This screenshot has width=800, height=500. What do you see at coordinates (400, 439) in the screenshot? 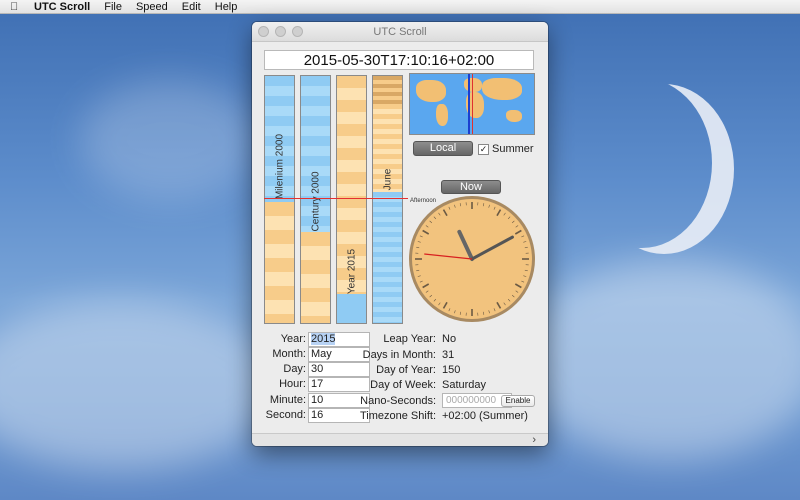
I see `bottom-bar: ›` at bounding box center [400, 439].